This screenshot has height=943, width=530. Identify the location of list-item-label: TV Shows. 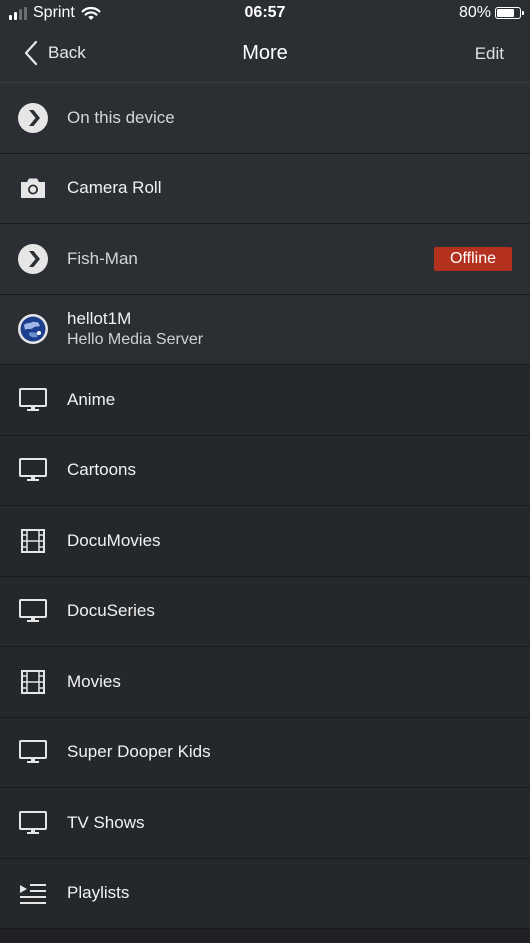
(106, 822).